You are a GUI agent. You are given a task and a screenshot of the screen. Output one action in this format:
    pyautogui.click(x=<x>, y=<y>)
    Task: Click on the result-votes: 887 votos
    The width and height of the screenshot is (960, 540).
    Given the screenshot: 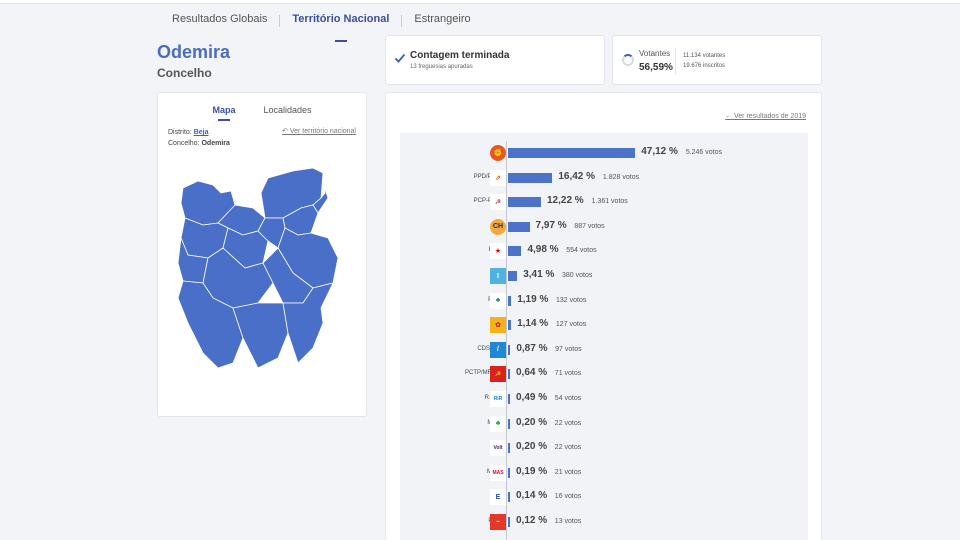 What is the action you would take?
    pyautogui.click(x=589, y=226)
    